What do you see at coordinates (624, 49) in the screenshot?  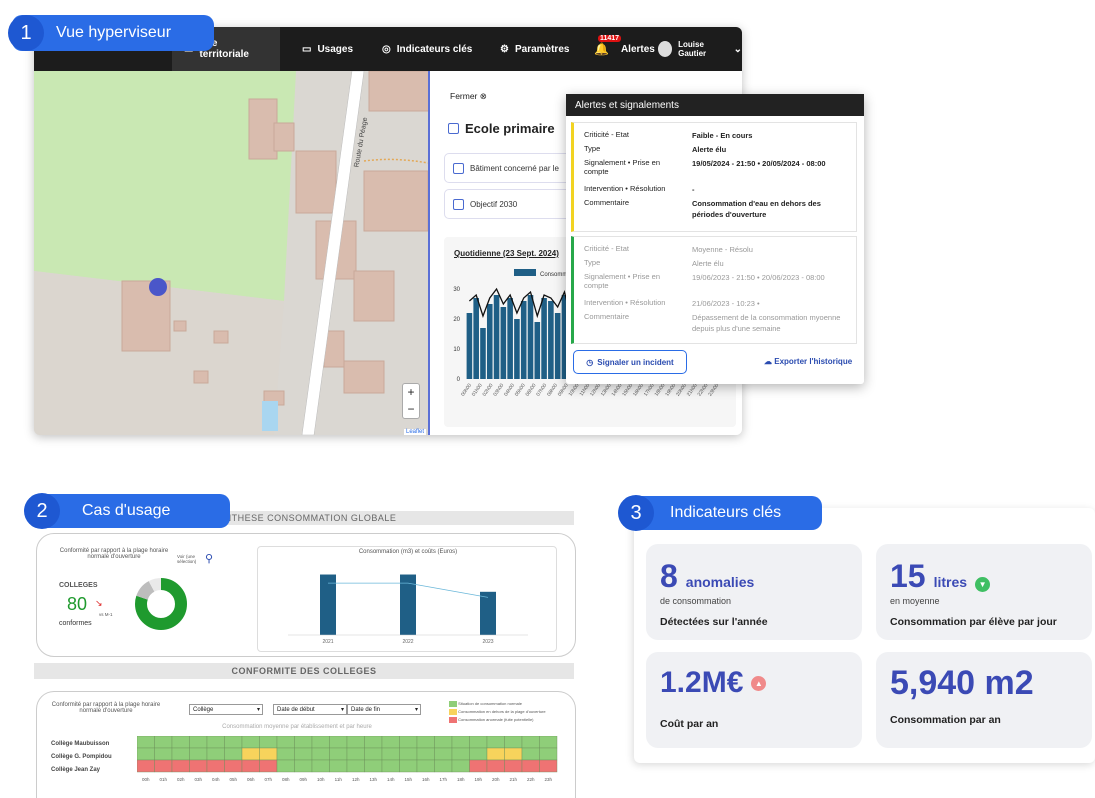 I see `nav-item-alerts: 🔔 11417 Alertes` at bounding box center [624, 49].